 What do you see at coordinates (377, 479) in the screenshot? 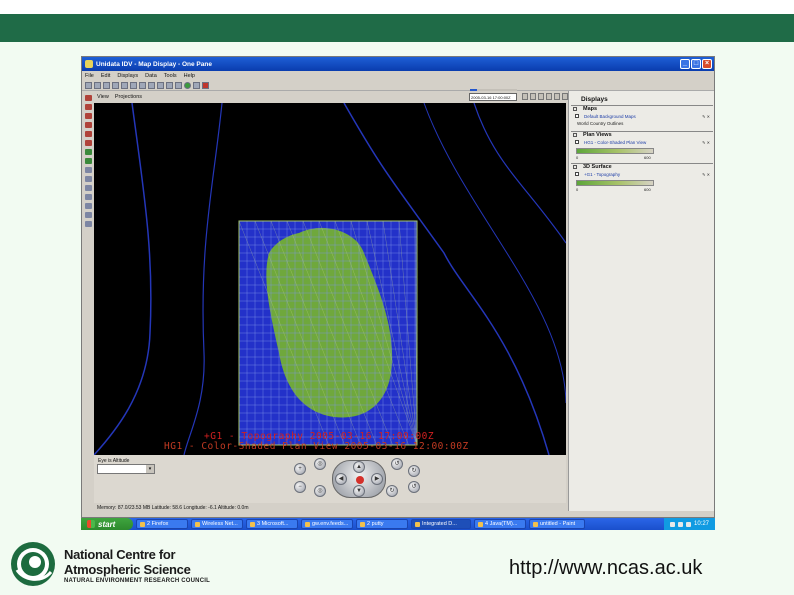
I see `pan-right-icon: ▶` at bounding box center [377, 479].